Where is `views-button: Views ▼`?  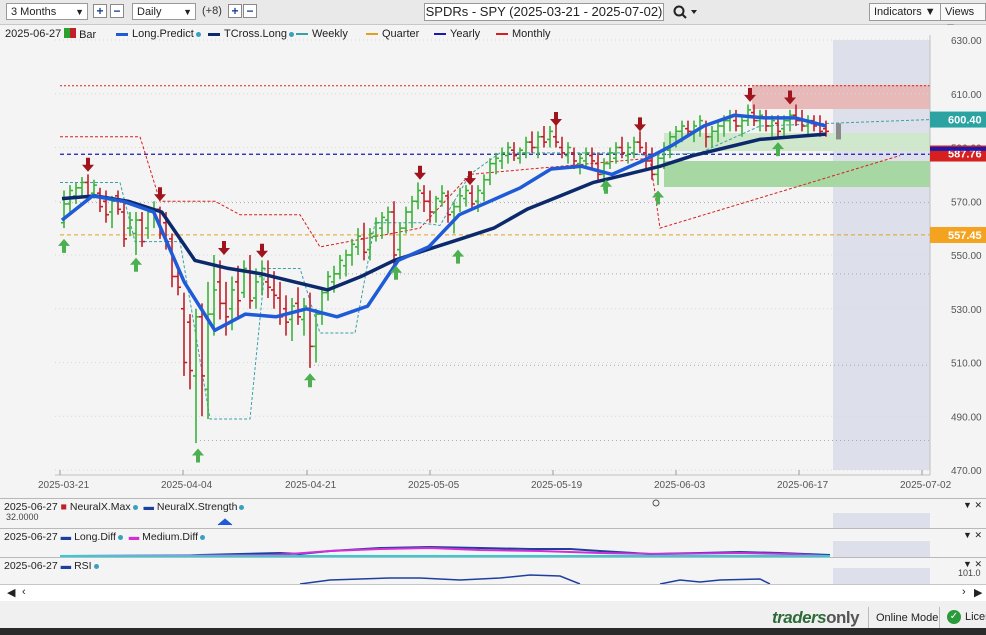
views-button: Views ▼ is located at coordinates (963, 18).